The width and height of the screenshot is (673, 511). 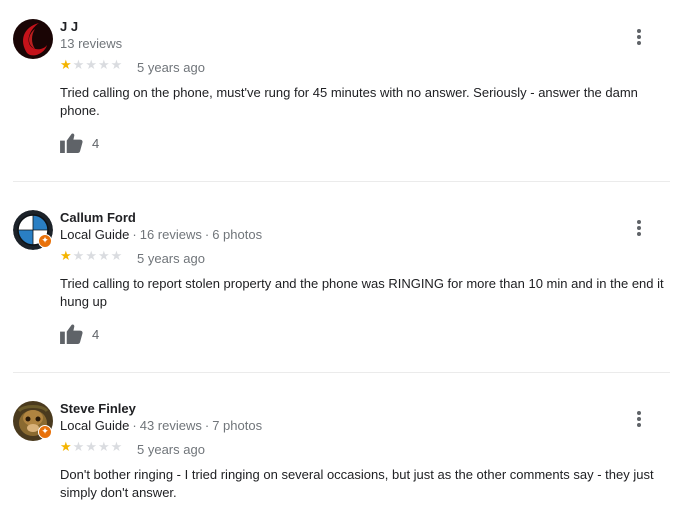 What do you see at coordinates (170, 234) in the screenshot?
I see `reviews-count: 16 reviews` at bounding box center [170, 234].